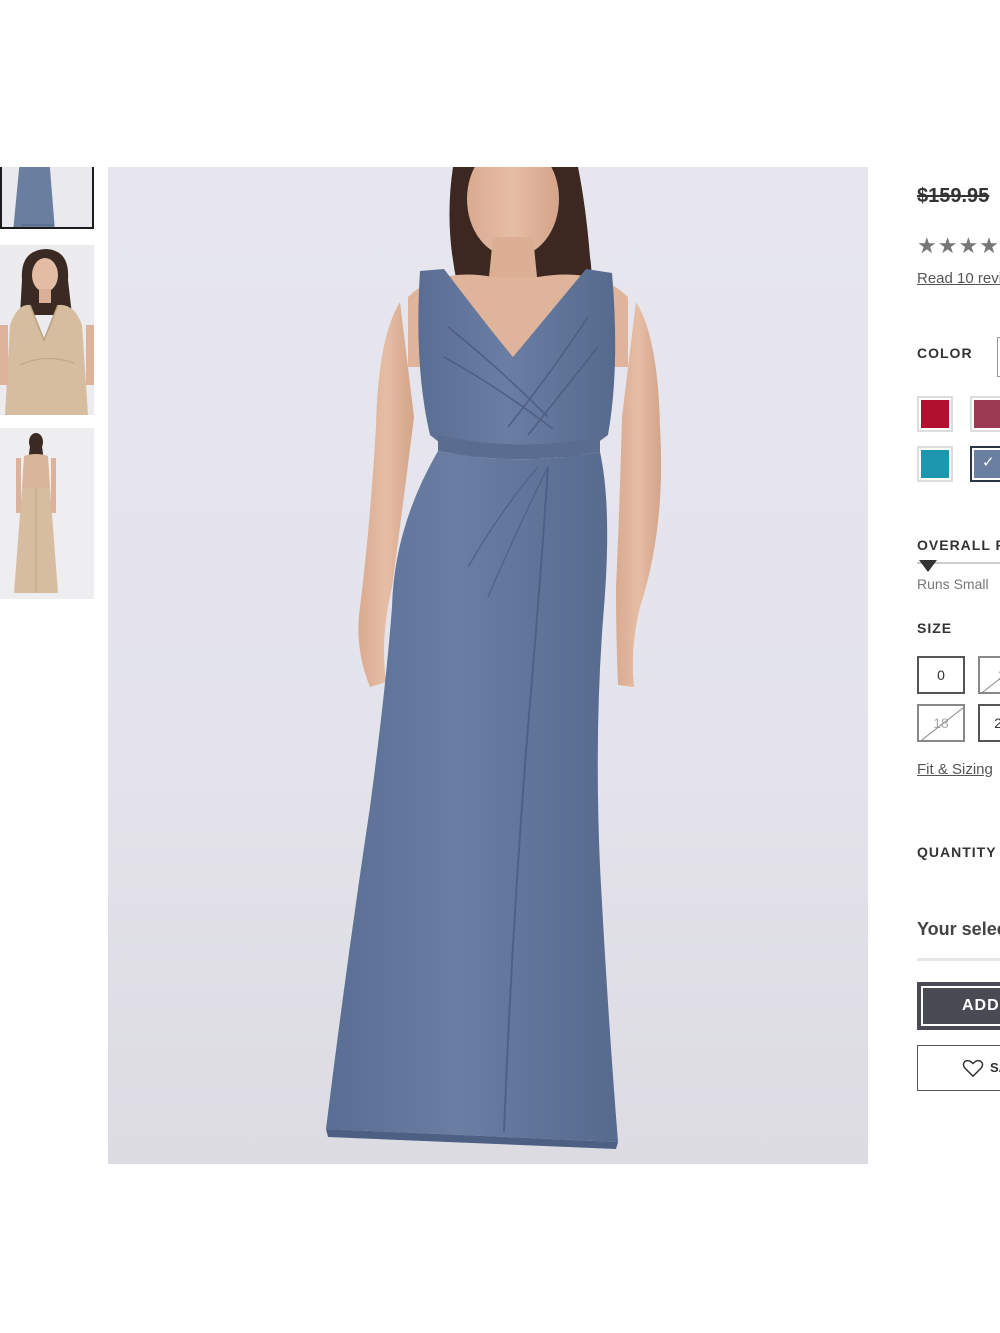 This screenshot has width=1000, height=1333. I want to click on teal-swatch-fill, so click(935, 464).